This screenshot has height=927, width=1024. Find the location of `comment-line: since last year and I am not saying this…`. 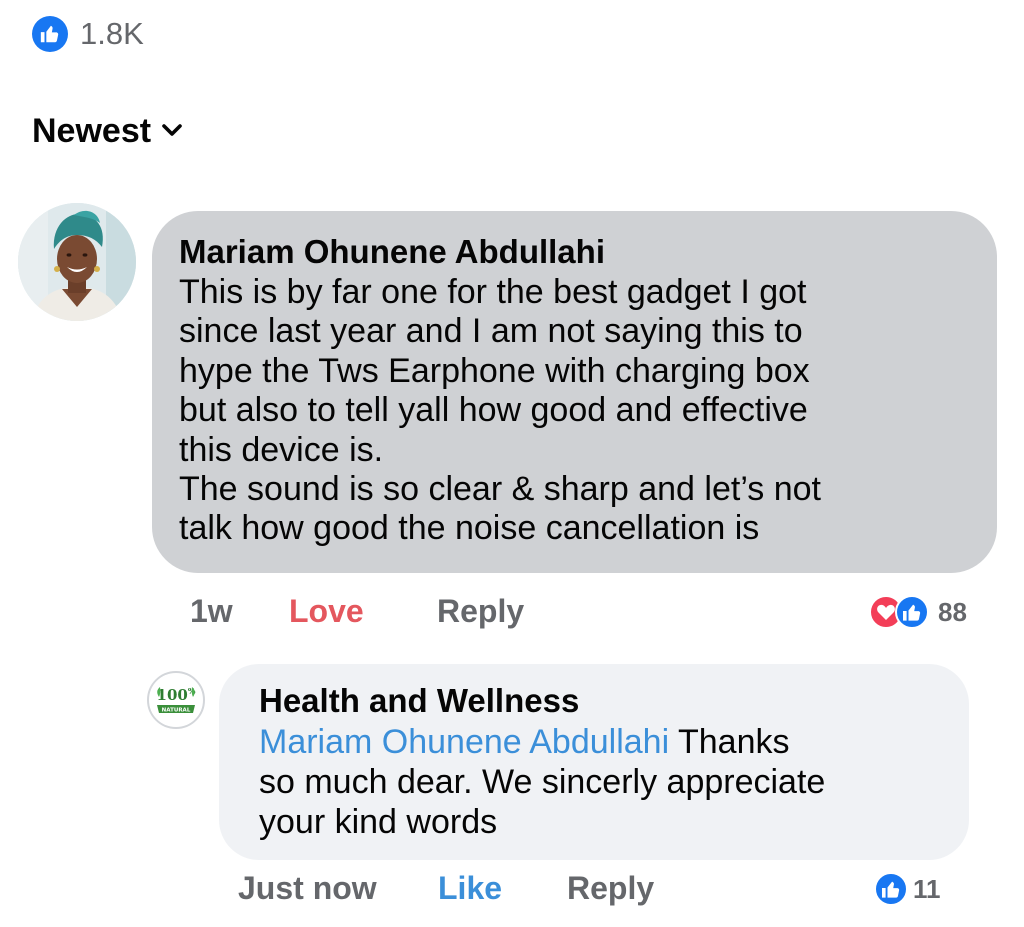

comment-line: since last year and I am not saying this… is located at coordinates (491, 331).